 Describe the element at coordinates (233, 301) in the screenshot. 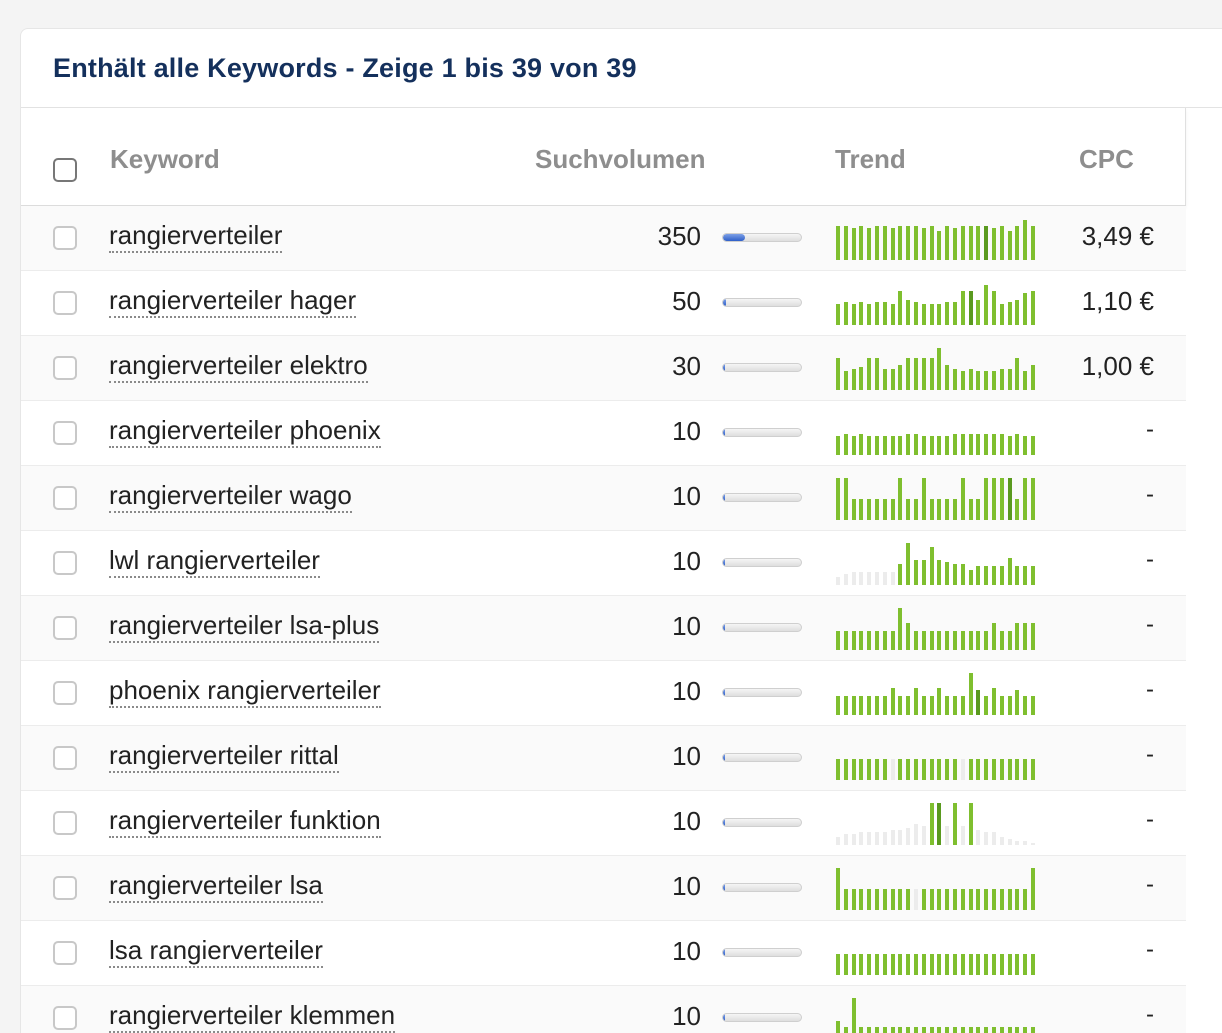

I see `keyword-link: rangierverteiler hager` at that location.